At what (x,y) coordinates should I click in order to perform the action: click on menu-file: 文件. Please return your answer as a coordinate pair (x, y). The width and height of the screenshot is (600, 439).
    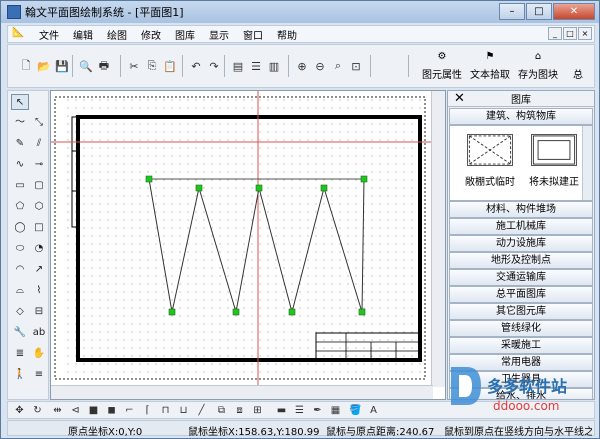
    Looking at the image, I should click on (49, 34).